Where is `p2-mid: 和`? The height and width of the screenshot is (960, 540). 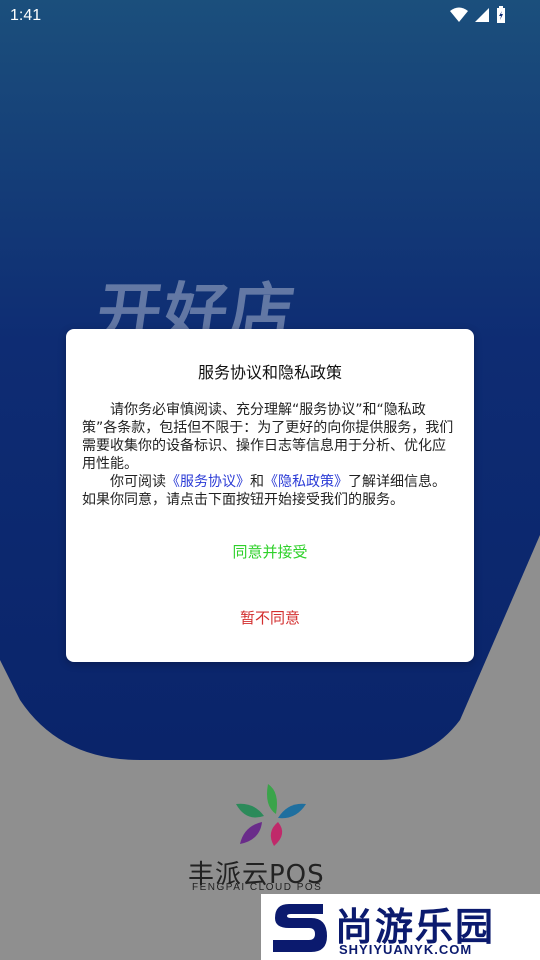 p2-mid: 和 is located at coordinates (257, 482).